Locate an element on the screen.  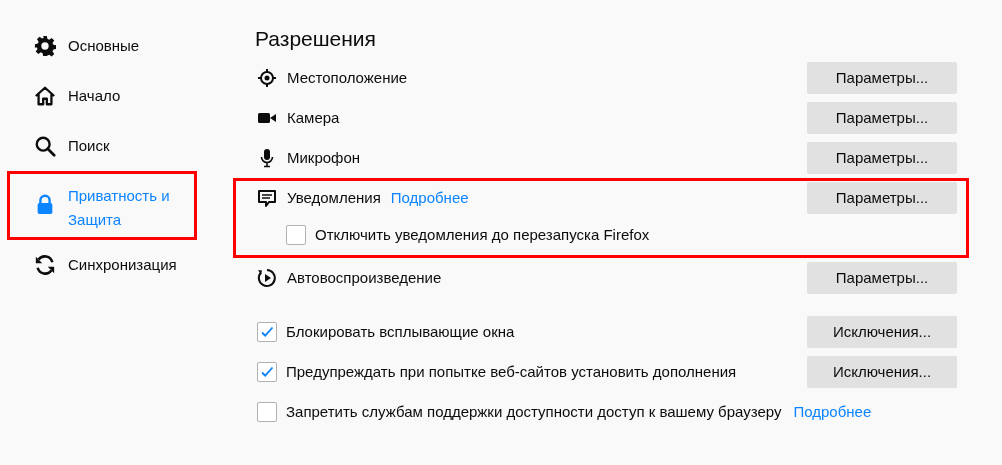
search-icon is located at coordinates (45, 146).